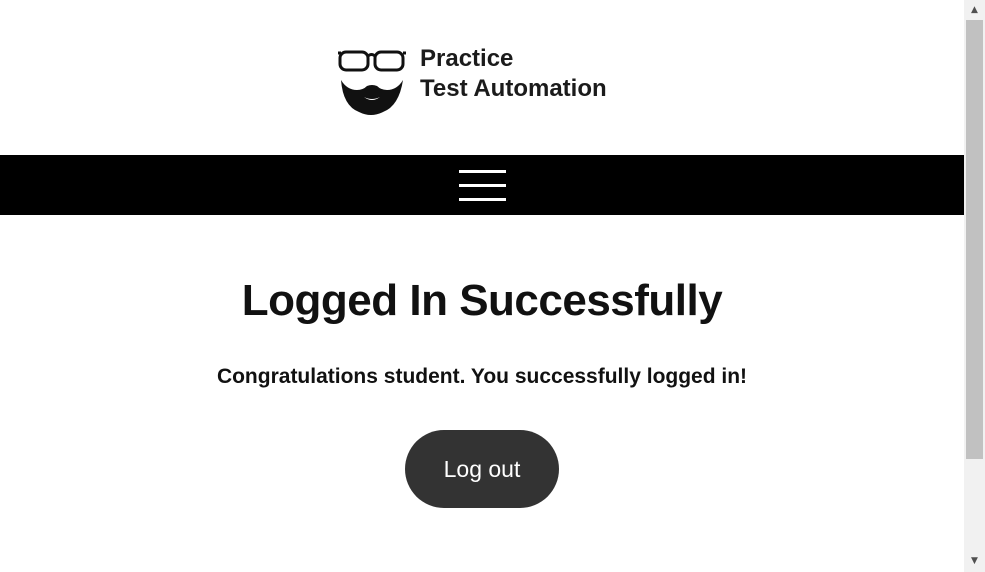 The width and height of the screenshot is (985, 572). Describe the element at coordinates (974, 561) in the screenshot. I see `scroll-down-arrow-icon: ▼` at that location.